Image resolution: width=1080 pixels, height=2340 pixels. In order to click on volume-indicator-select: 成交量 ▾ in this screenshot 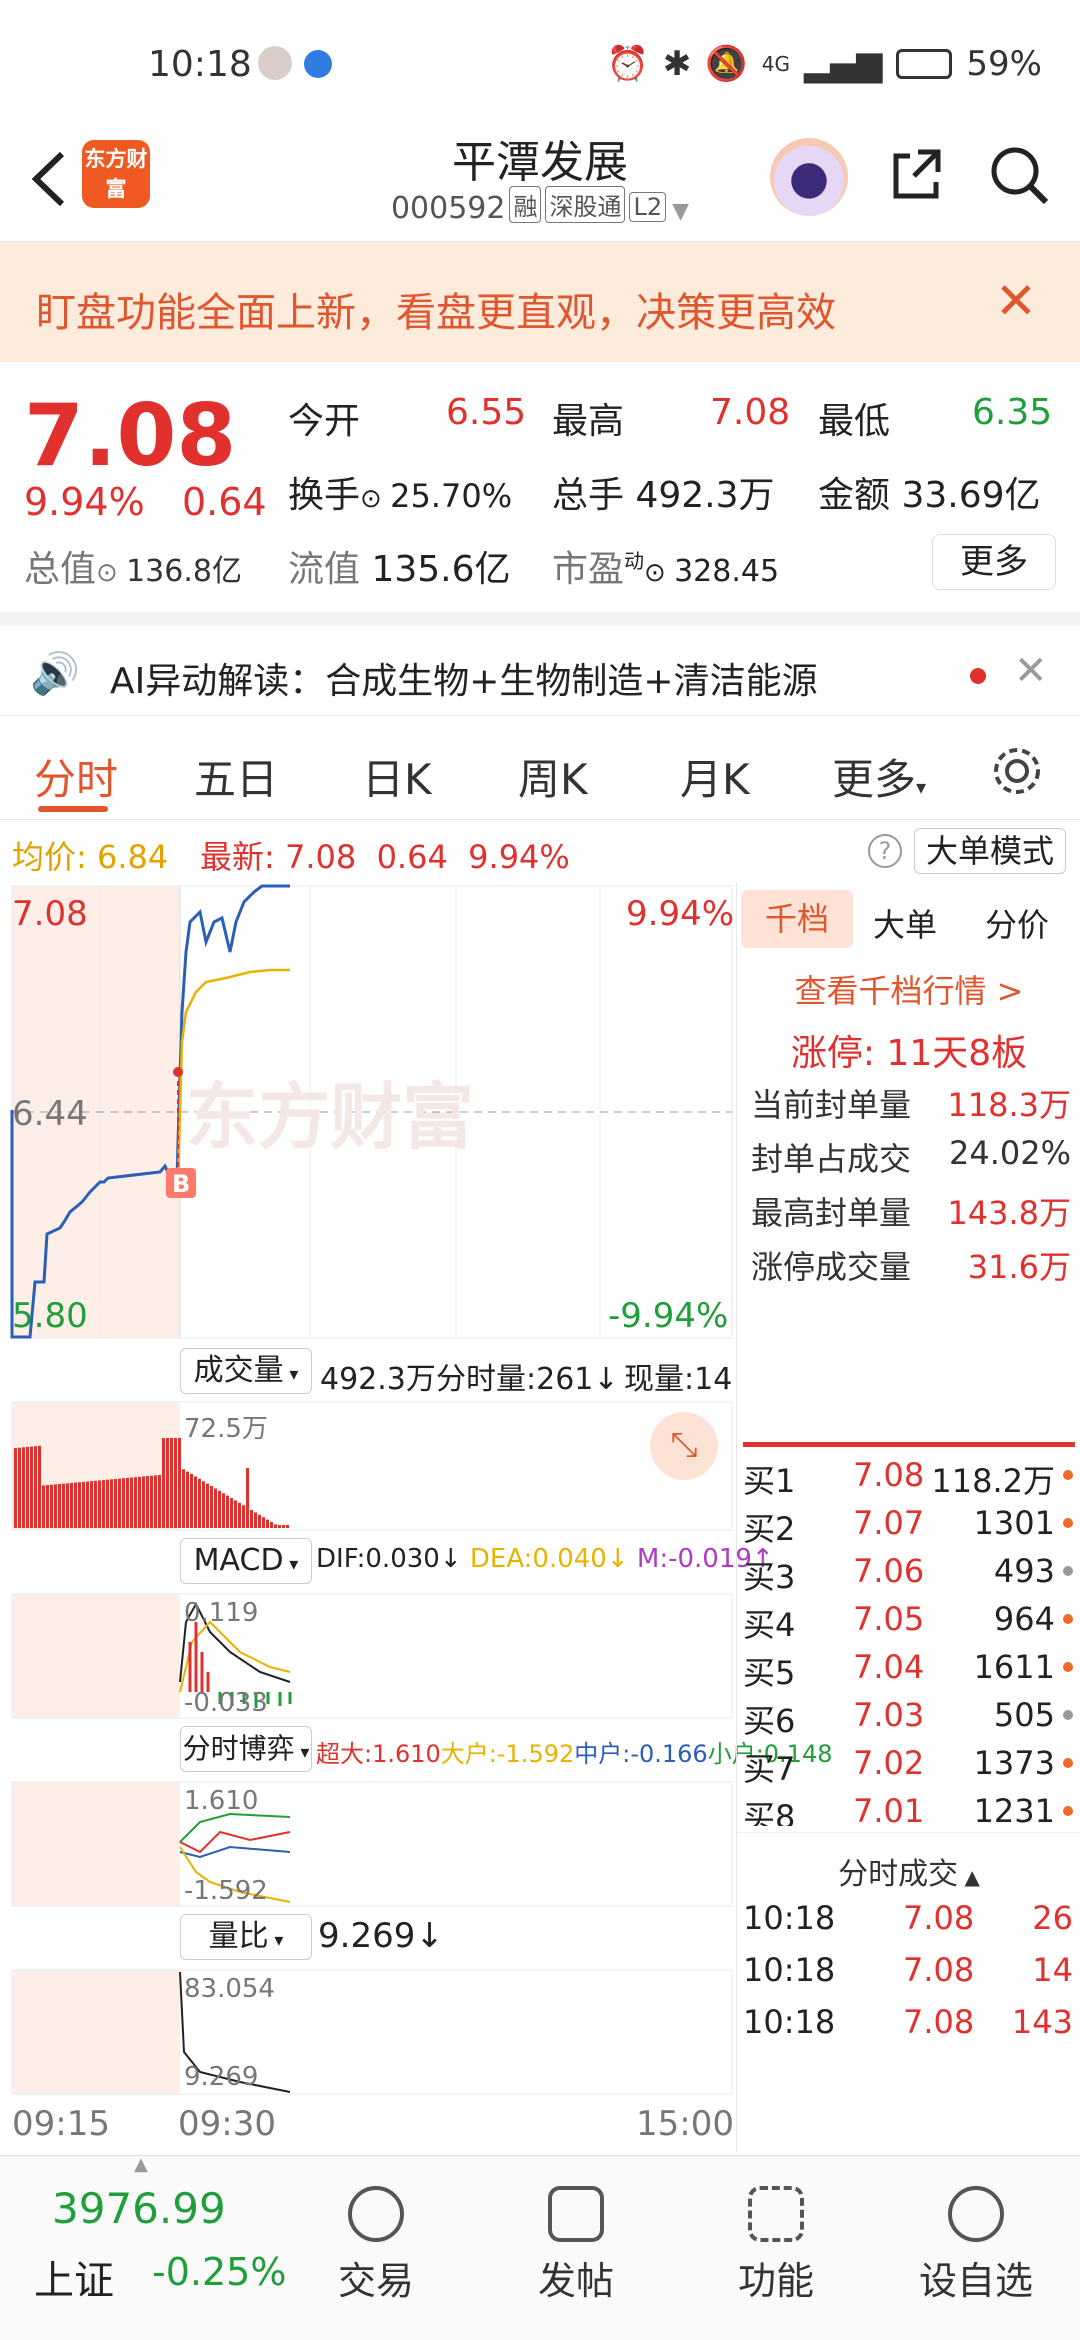, I will do `click(246, 1371)`.